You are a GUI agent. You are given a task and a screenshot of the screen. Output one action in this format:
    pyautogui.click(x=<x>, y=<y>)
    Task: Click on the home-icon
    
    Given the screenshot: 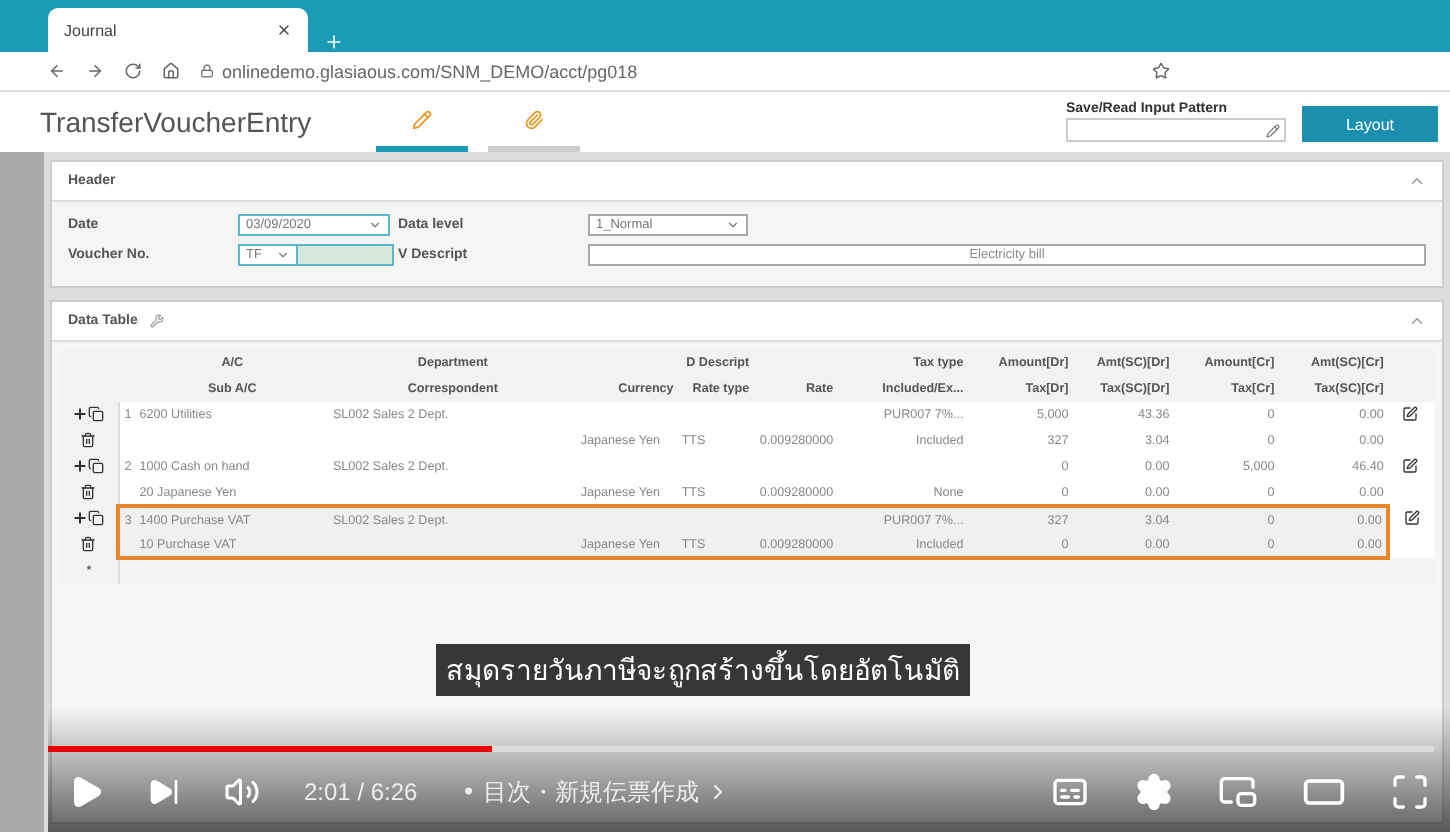 What is the action you would take?
    pyautogui.click(x=171, y=71)
    